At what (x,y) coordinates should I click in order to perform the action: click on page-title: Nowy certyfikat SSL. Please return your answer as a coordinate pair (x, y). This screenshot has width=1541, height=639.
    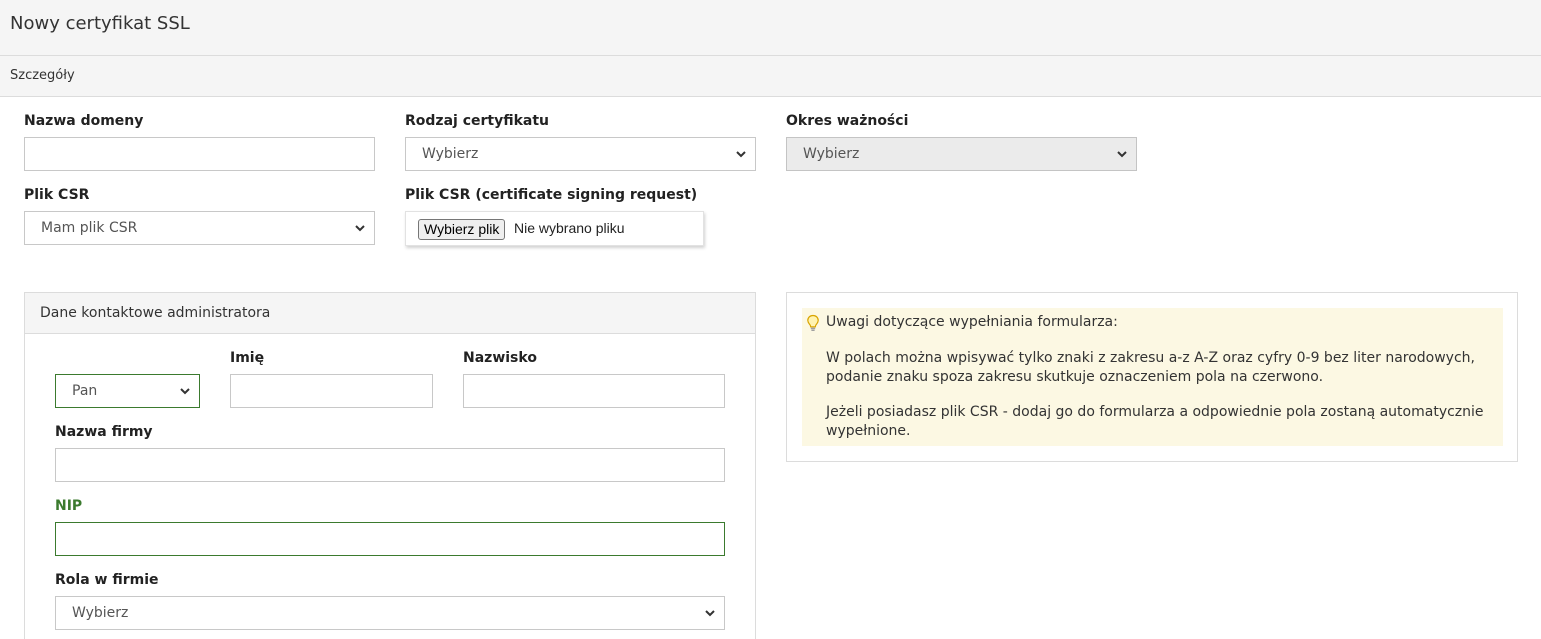
    Looking at the image, I should click on (100, 23).